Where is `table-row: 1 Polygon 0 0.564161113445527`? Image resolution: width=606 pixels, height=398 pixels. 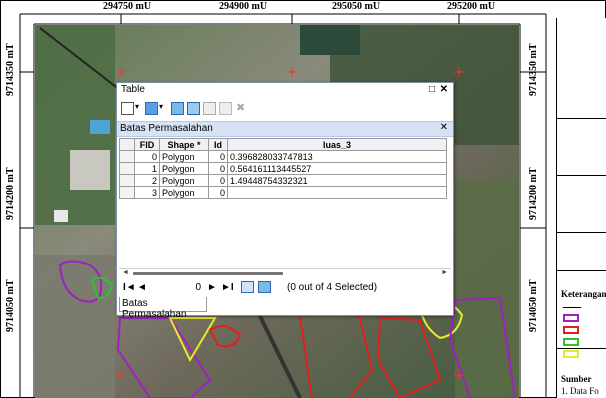 table-row: 1 Polygon 0 0.564161113445527 is located at coordinates (283, 168).